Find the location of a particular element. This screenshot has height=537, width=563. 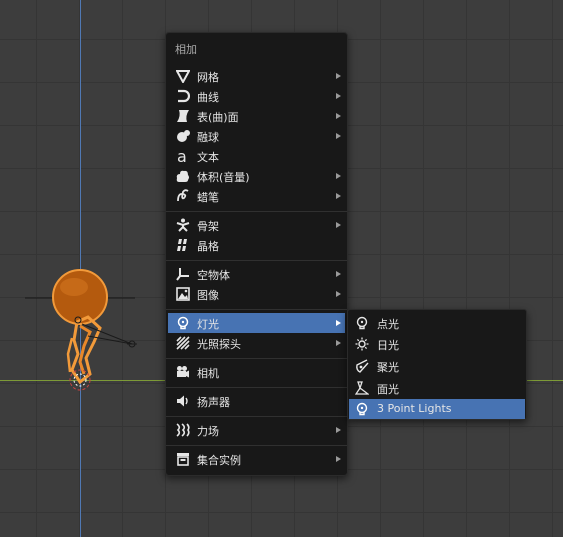

collection-instance-icon is located at coordinates (183, 459).